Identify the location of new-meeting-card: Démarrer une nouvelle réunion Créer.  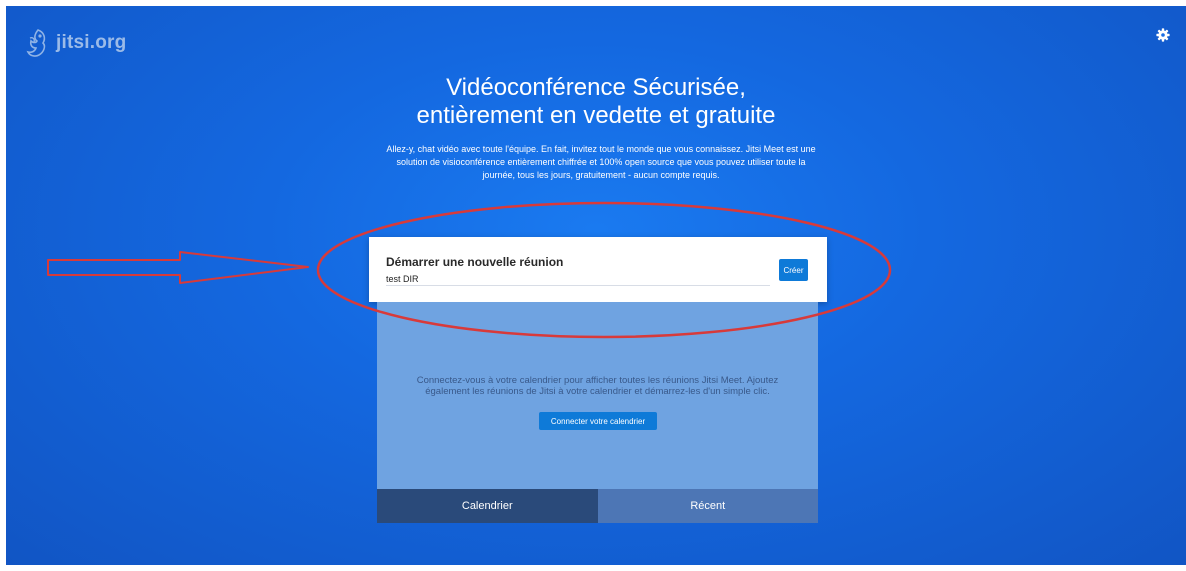
(598, 269).